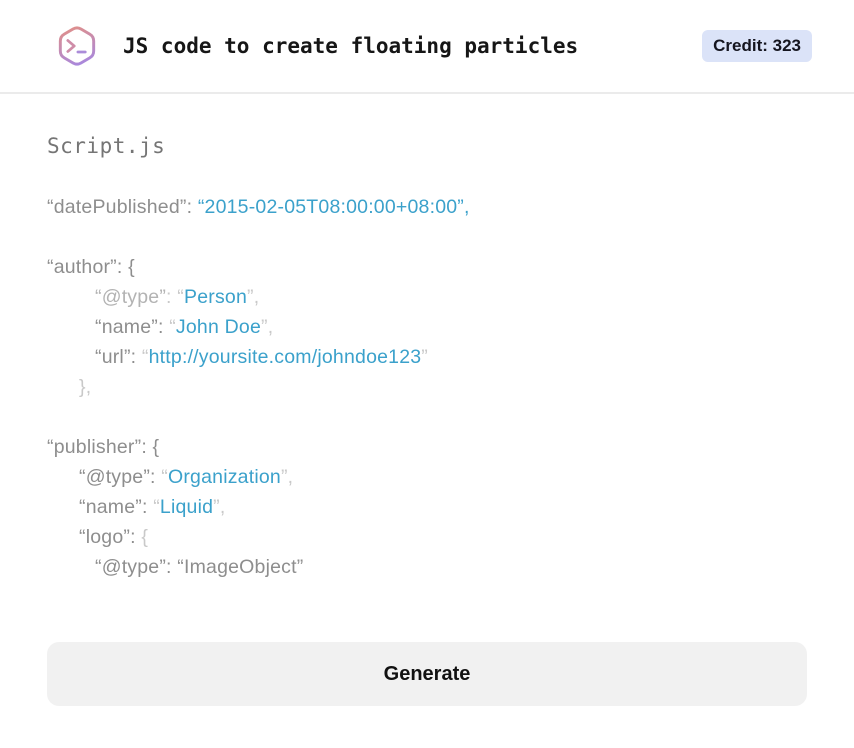  I want to click on code-line: “name”: “John Doe”,, so click(427, 327).